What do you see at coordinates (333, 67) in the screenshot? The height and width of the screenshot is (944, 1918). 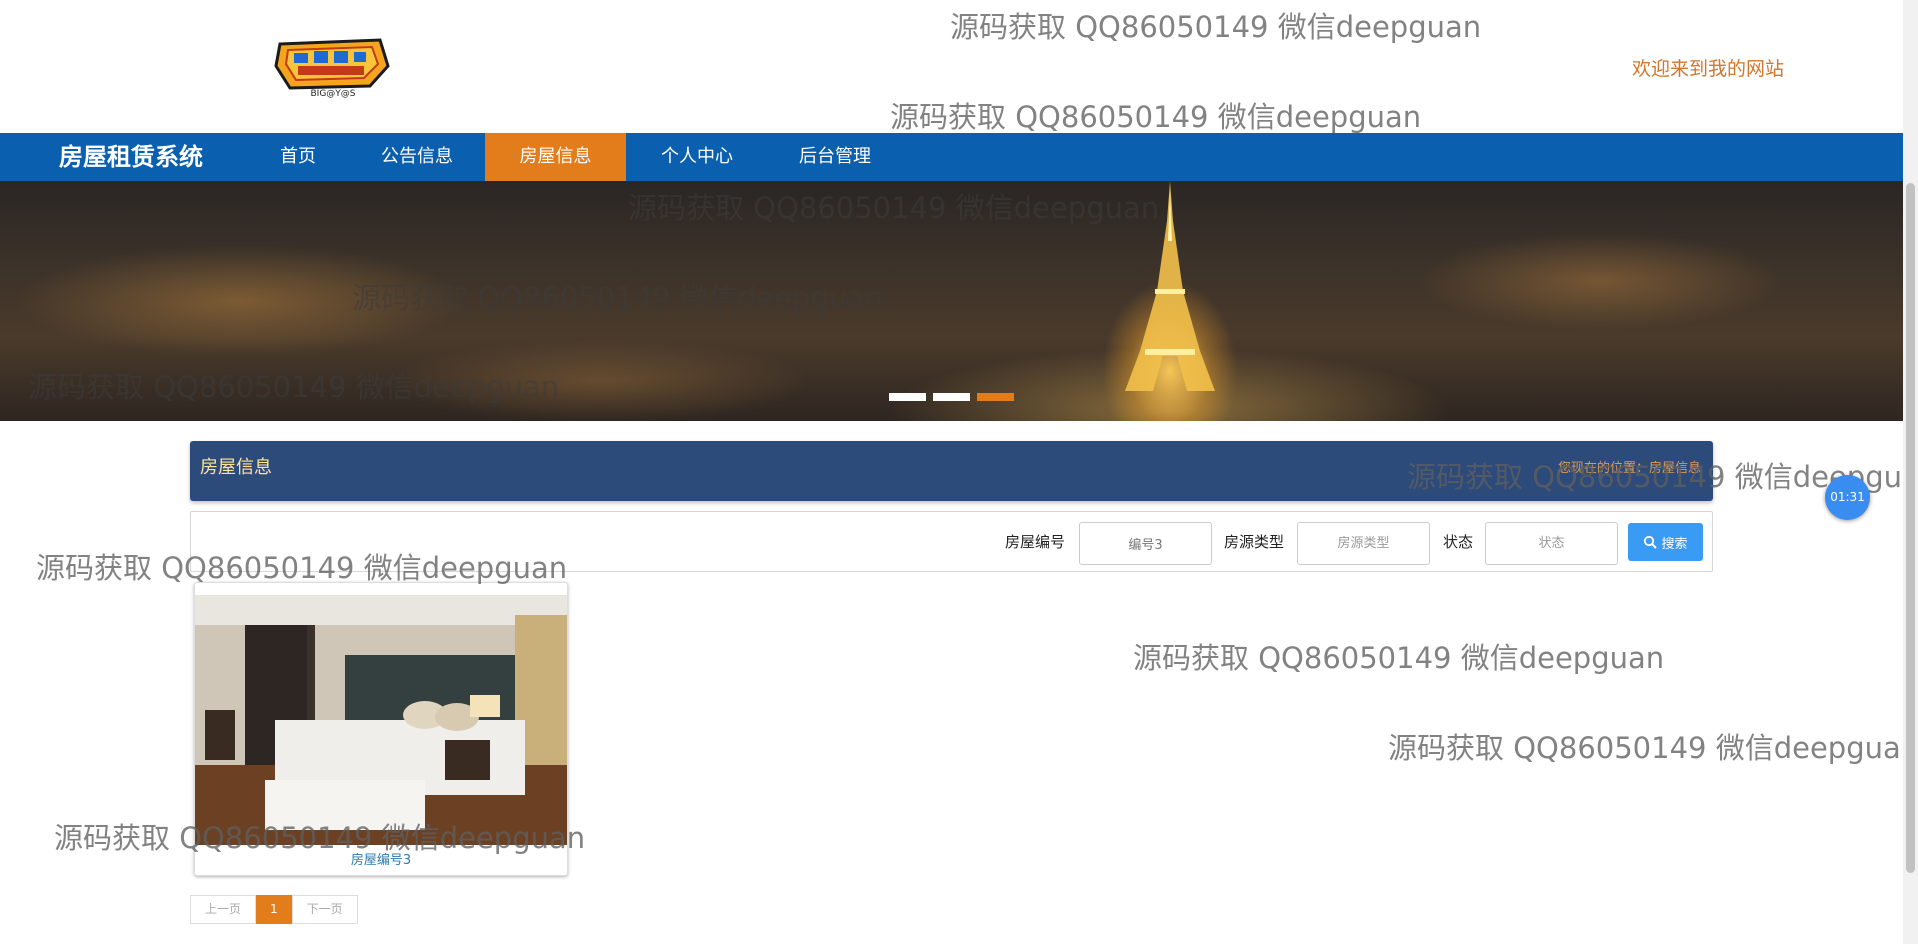 I see `site-logo: BIG@Y@S` at bounding box center [333, 67].